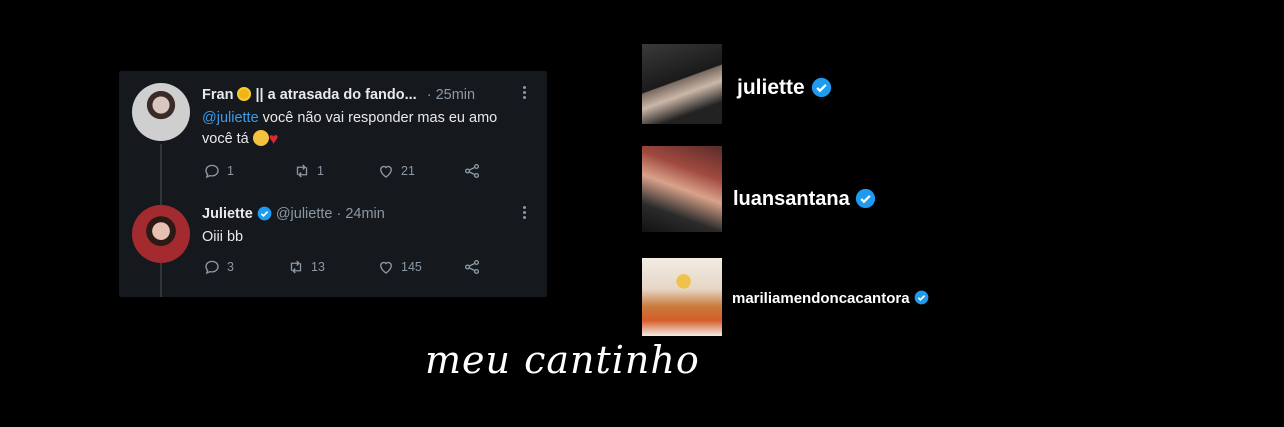 The height and width of the screenshot is (427, 1284). What do you see at coordinates (378, 118) in the screenshot?
I see `tweet-1-text-line1: você não vai responder mas eu amo` at bounding box center [378, 118].